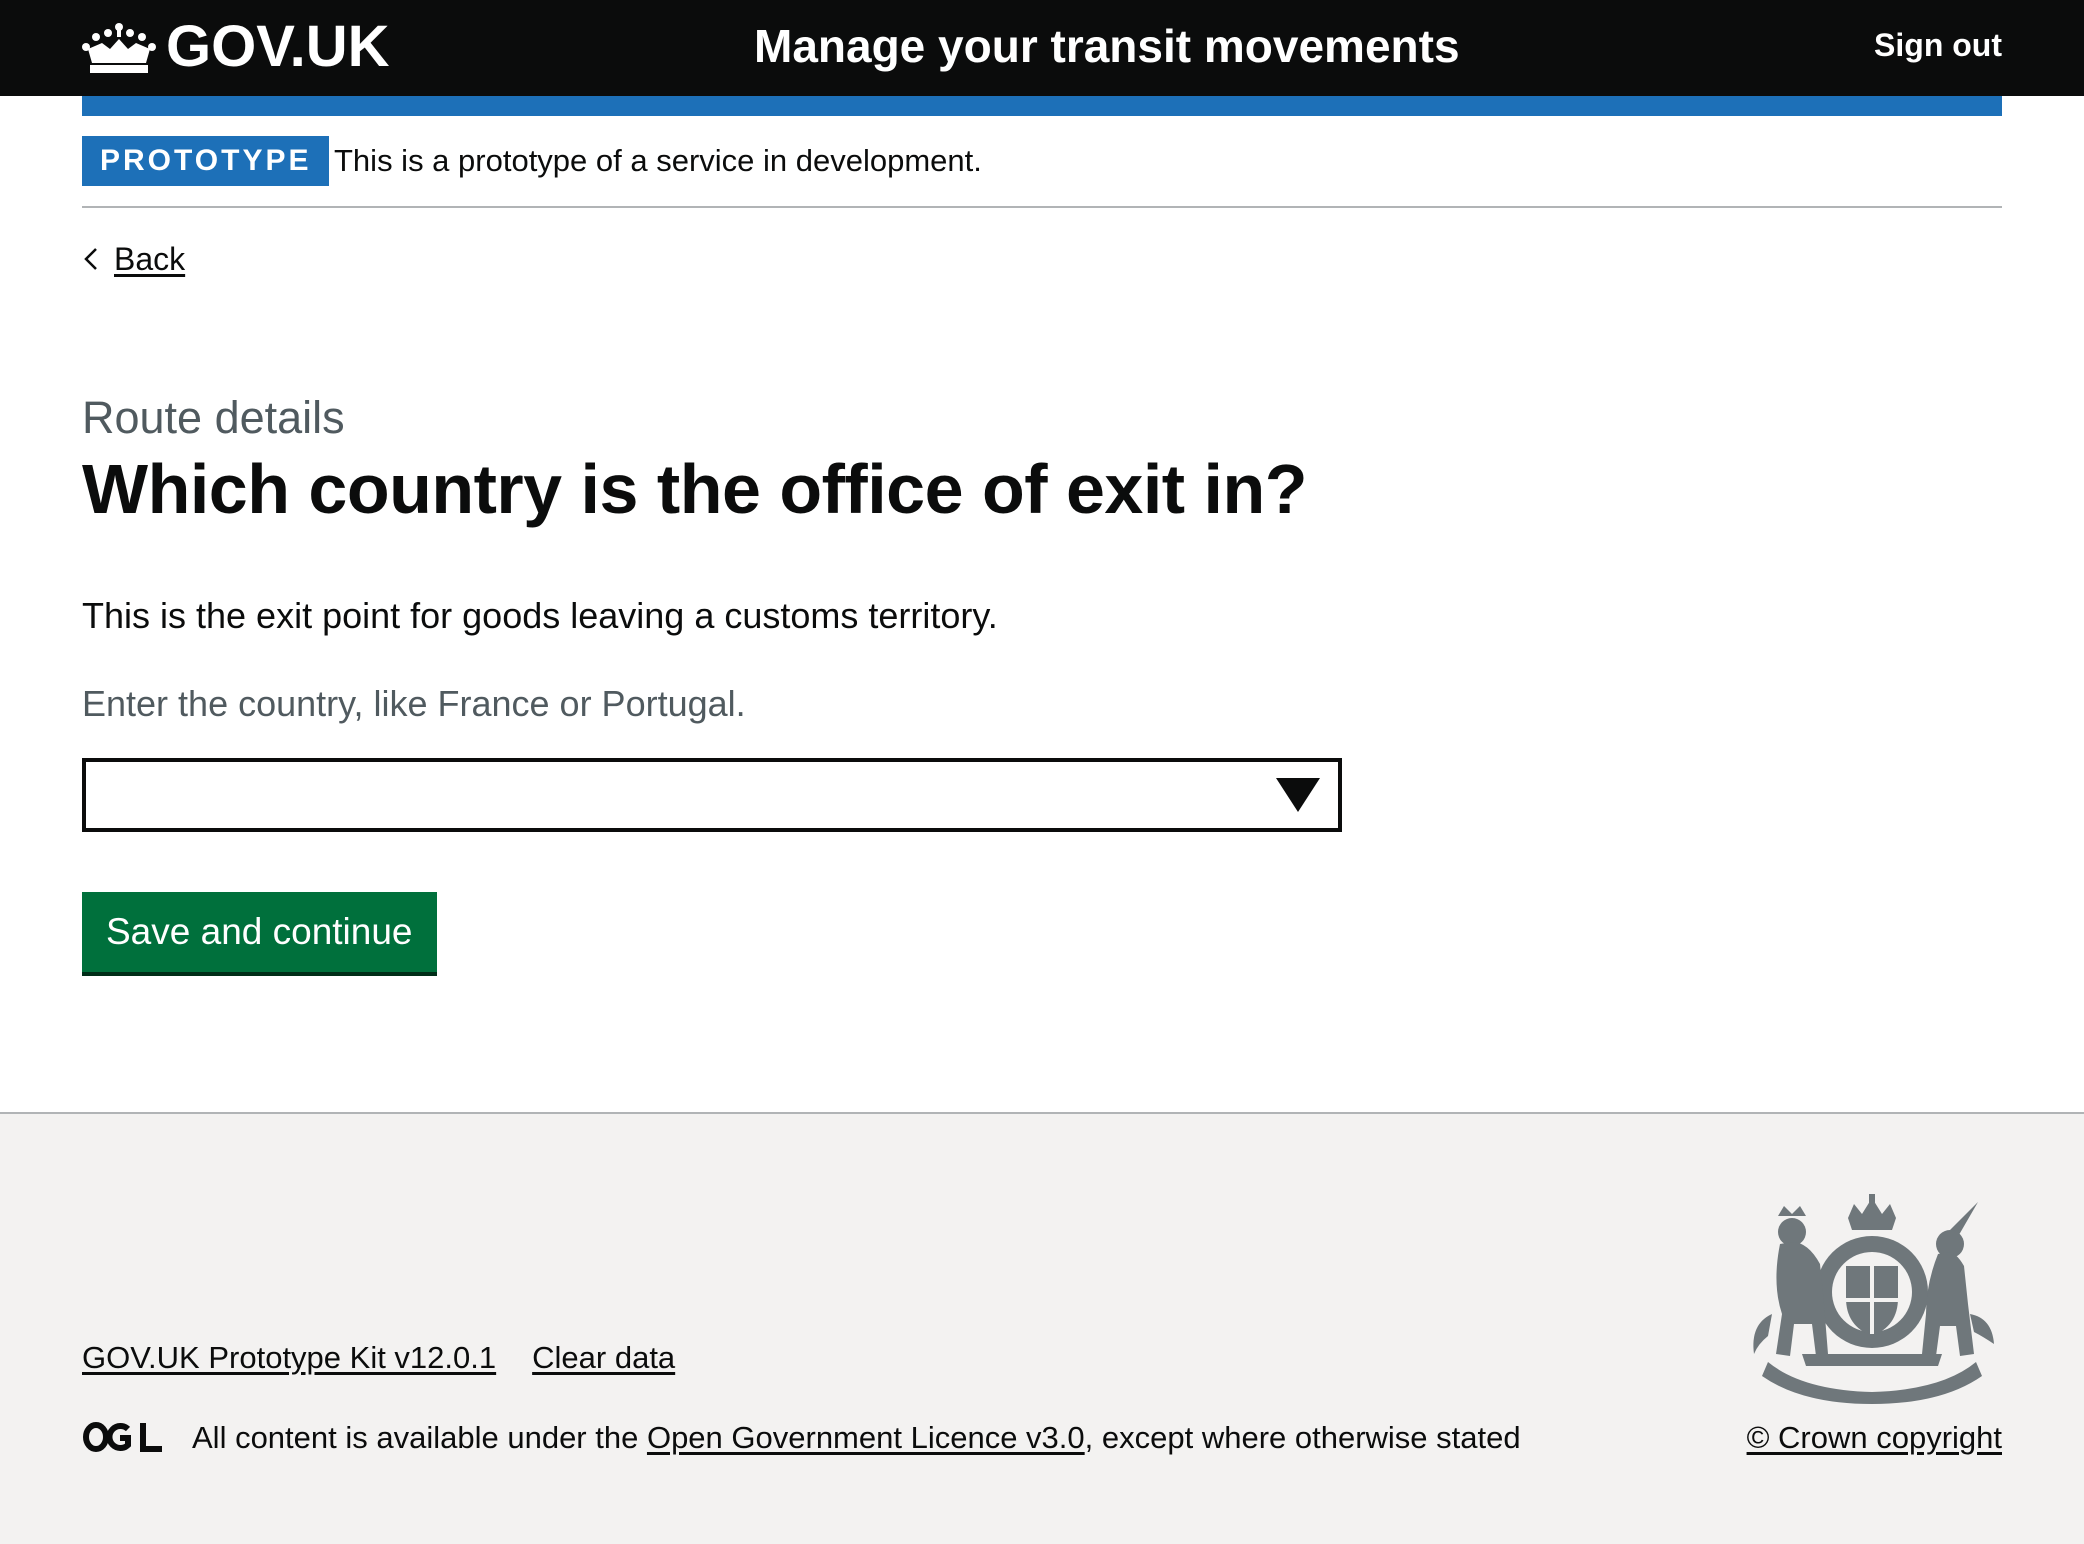 This screenshot has height=1544, width=2084. I want to click on back-link-label: Back, so click(150, 259).